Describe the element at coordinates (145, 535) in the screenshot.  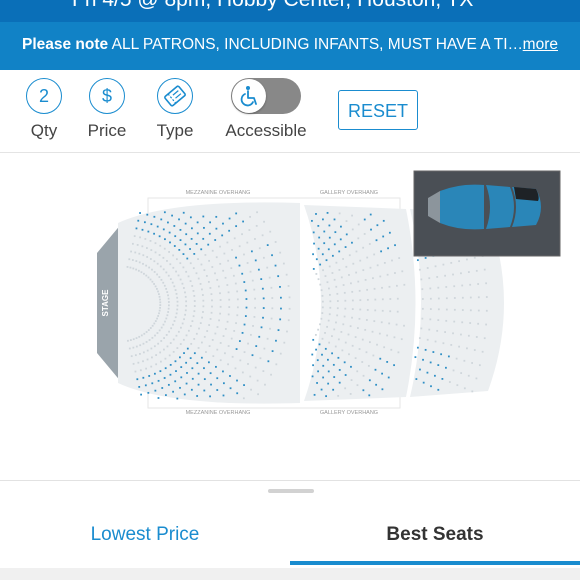
I see `tab-lowest-price: Lowest Price` at that location.